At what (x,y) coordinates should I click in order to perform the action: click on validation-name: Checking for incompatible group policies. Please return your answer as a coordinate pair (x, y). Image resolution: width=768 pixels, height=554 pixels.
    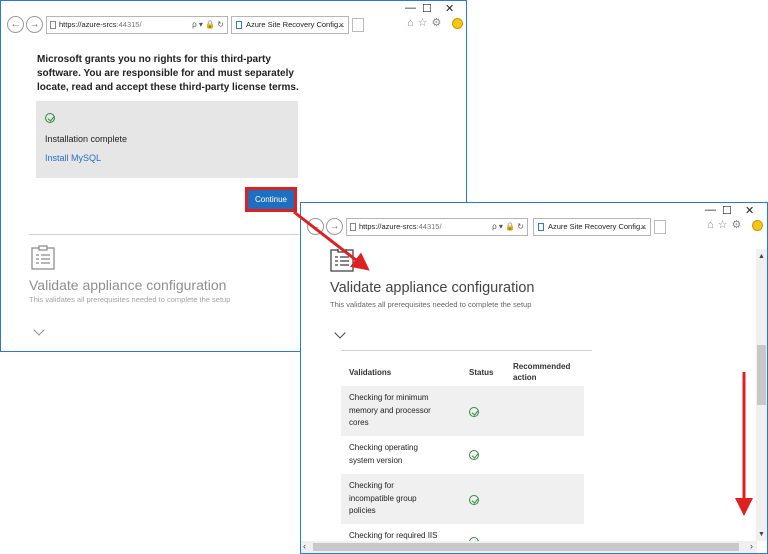
    Looking at the image, I should click on (399, 499).